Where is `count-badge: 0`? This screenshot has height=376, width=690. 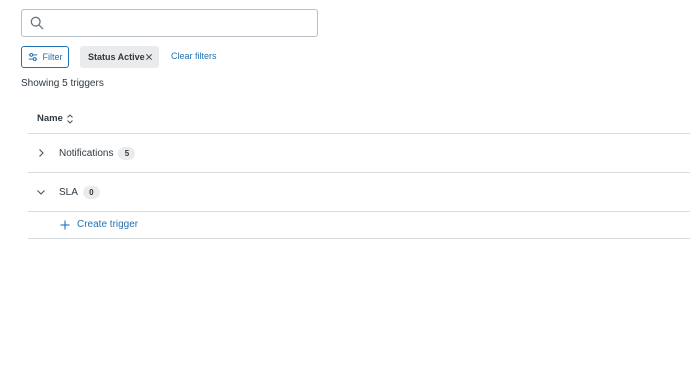
count-badge: 0 is located at coordinates (91, 192).